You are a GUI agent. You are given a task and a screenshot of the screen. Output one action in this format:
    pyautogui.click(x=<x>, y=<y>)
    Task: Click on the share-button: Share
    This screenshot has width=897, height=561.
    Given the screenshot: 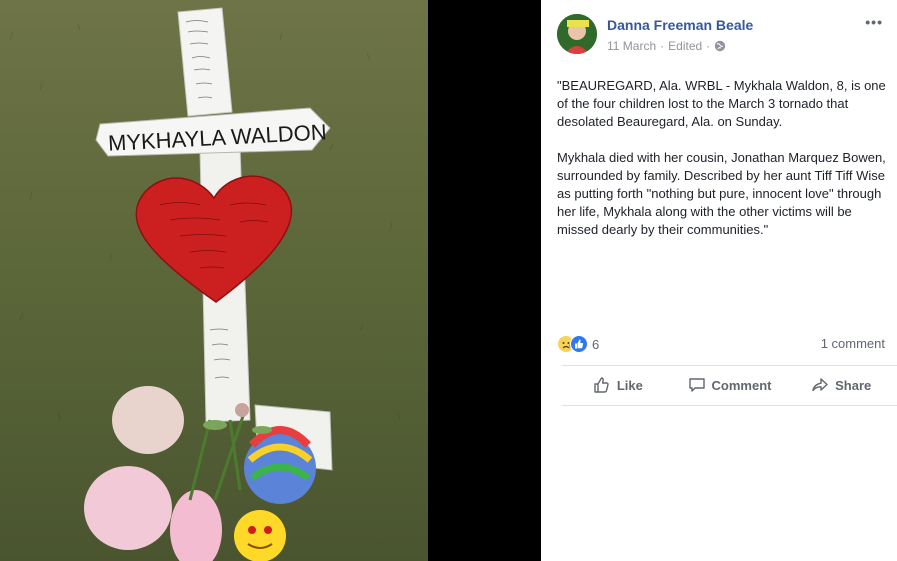 What is the action you would take?
    pyautogui.click(x=841, y=385)
    